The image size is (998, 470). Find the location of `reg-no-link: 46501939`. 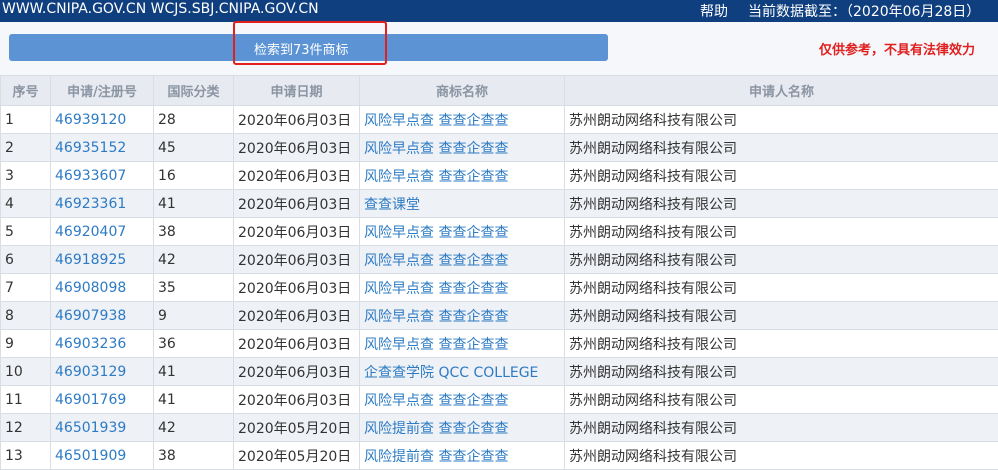

reg-no-link: 46501939 is located at coordinates (90, 428).